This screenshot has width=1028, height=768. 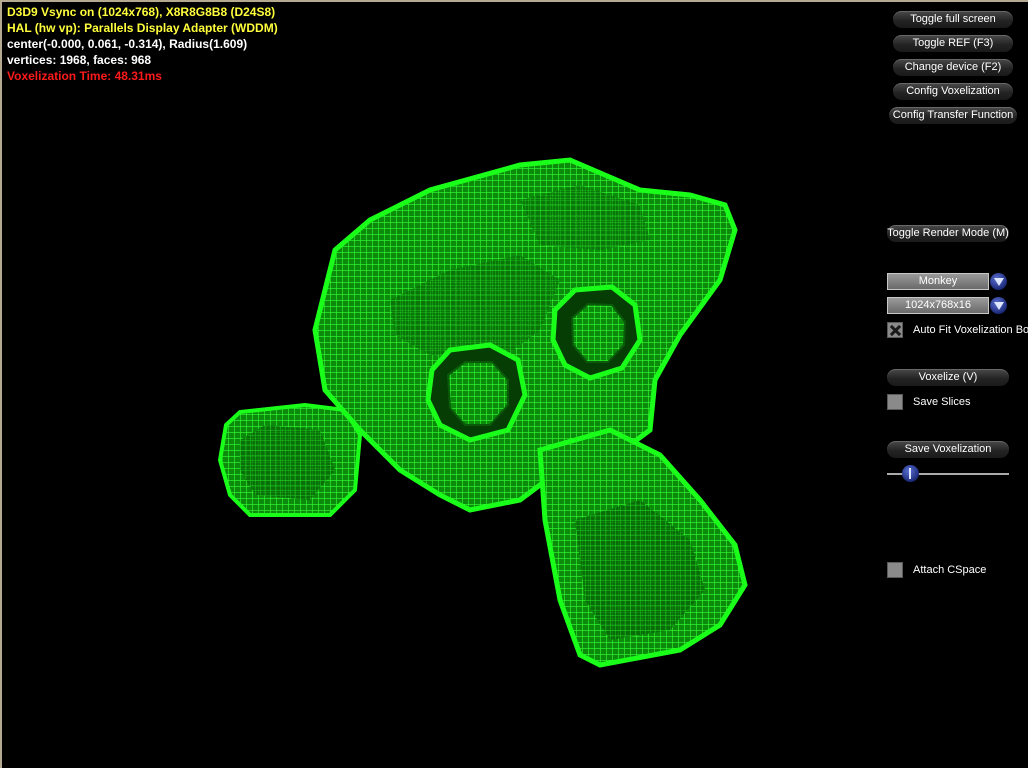 I want to click on attach-cspace-label: Attach CSpace, so click(x=950, y=570).